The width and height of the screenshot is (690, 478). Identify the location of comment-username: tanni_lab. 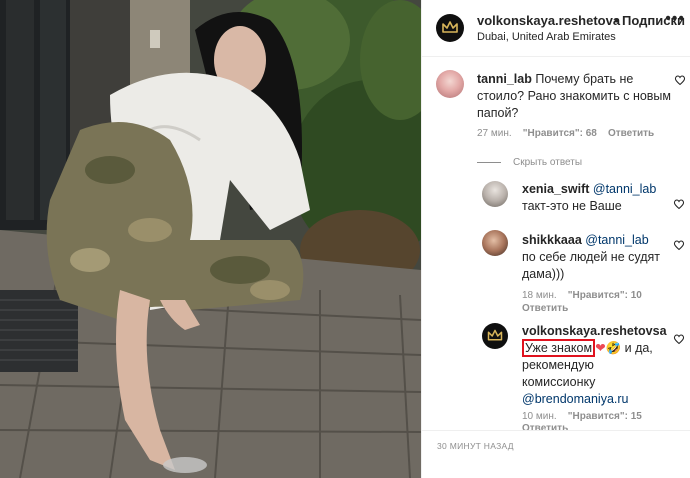
(504, 79).